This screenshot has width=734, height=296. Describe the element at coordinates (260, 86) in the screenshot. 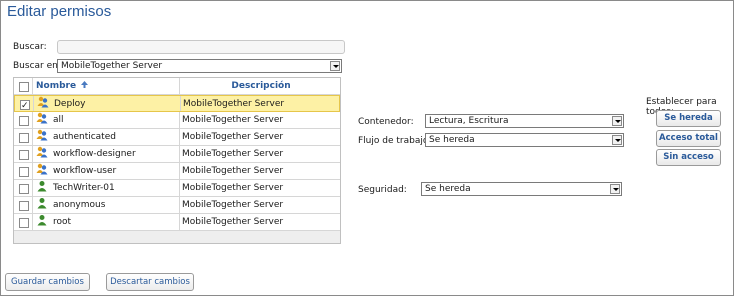

I see `column-header-description: Descripción` at that location.